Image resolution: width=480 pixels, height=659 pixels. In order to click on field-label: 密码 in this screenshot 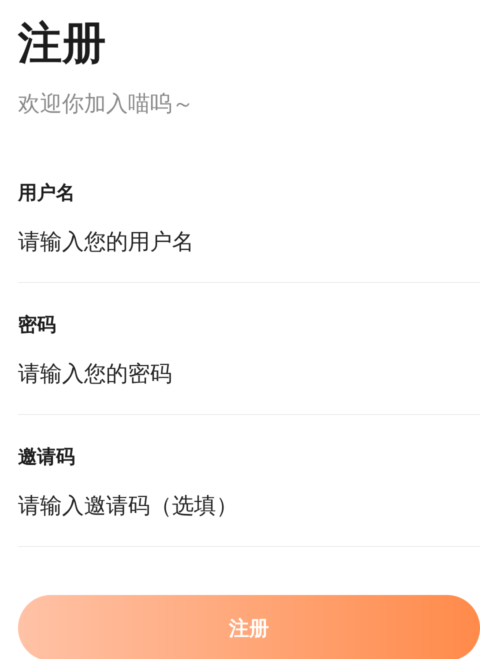, I will do `click(37, 325)`.